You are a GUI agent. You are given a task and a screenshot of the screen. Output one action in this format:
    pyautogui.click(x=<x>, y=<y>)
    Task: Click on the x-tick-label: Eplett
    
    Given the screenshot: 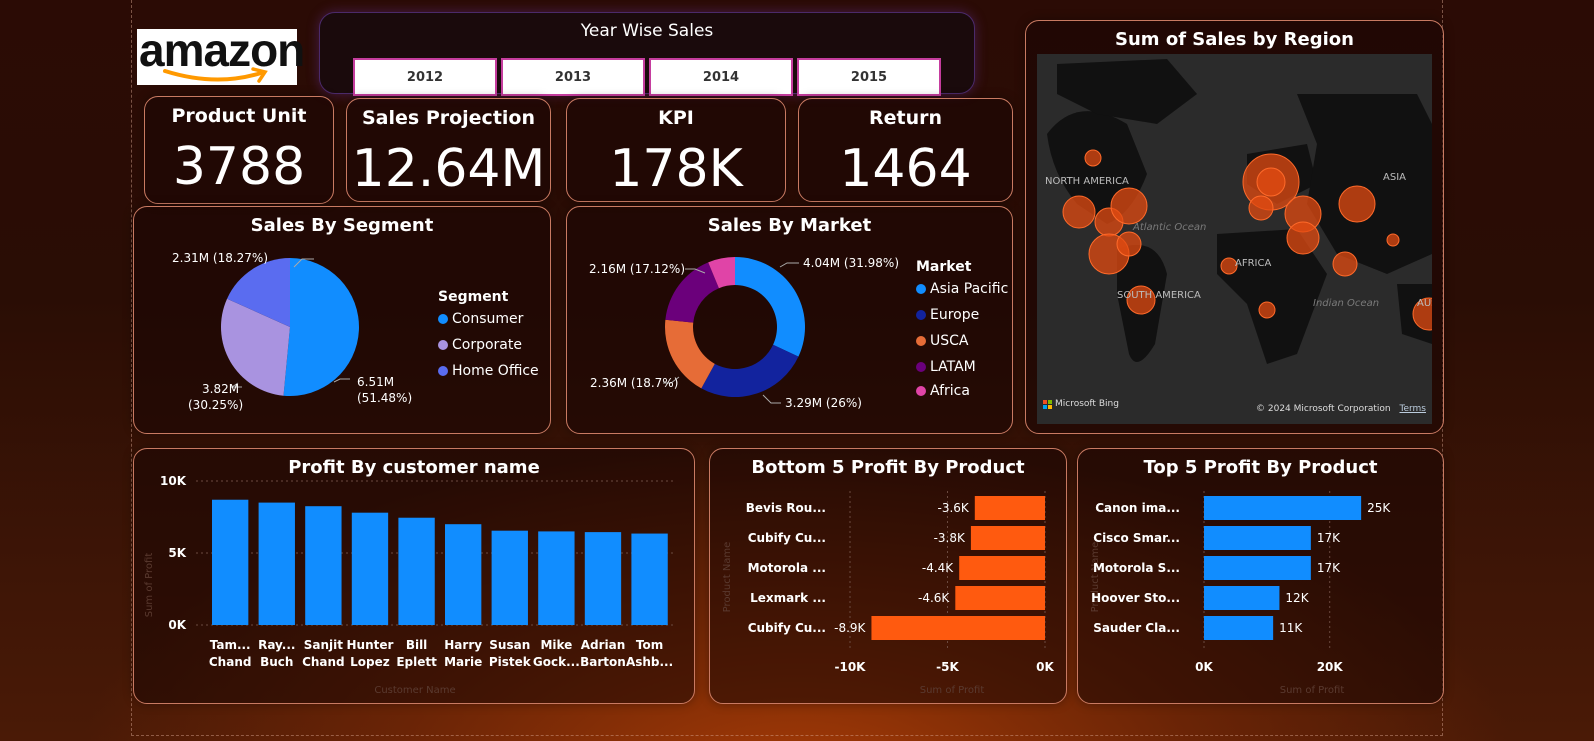 What is the action you would take?
    pyautogui.click(x=416, y=662)
    